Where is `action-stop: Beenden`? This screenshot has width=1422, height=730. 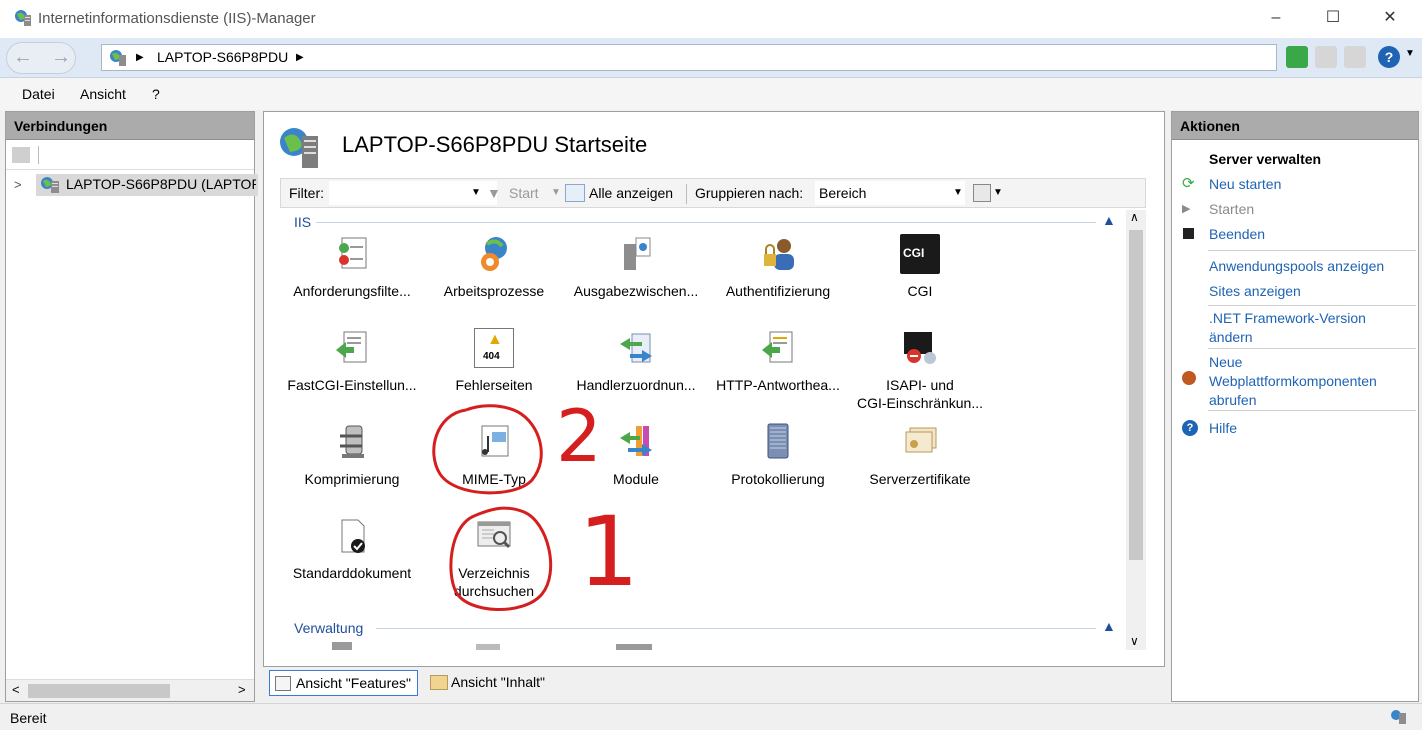
action-stop: Beenden is located at coordinates (1237, 234).